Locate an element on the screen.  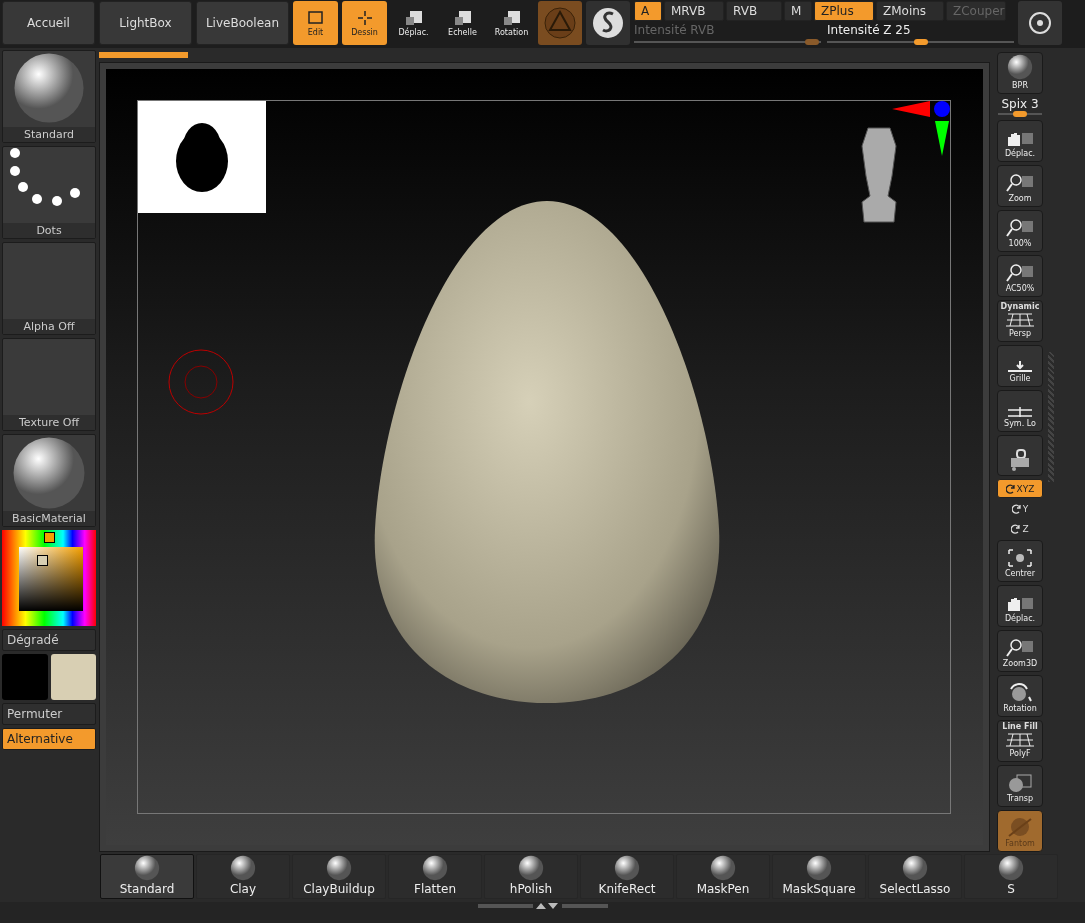
tile-label: BasicMaterial is located at coordinates (49, 518).